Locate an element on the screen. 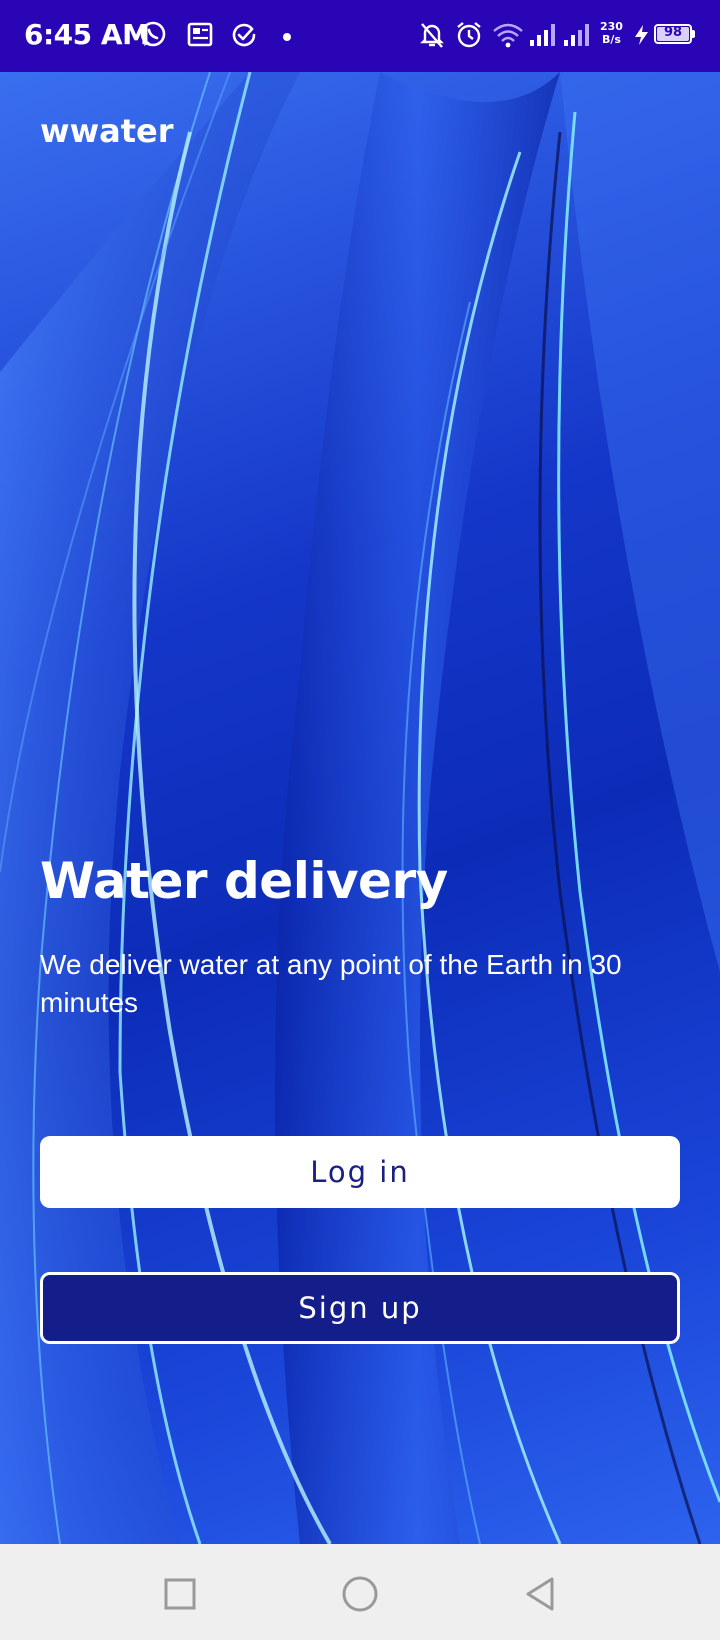 The width and height of the screenshot is (720, 1640). page-title: Water delivery is located at coordinates (244, 881).